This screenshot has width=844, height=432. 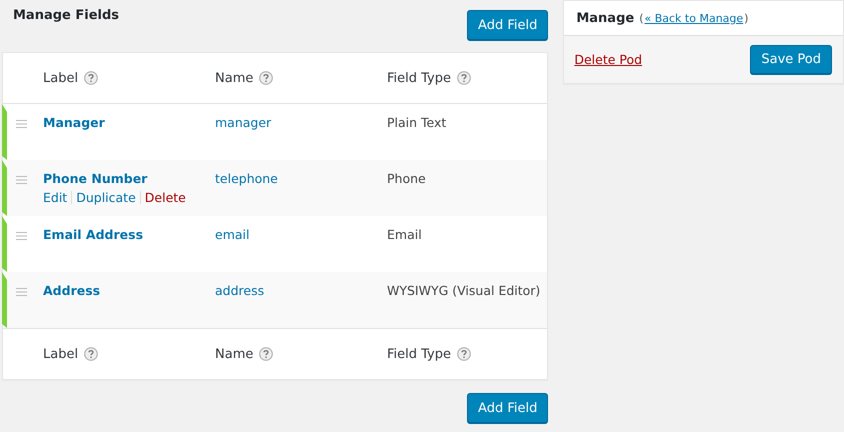 I want to click on field-name: telephone, so click(x=246, y=178).